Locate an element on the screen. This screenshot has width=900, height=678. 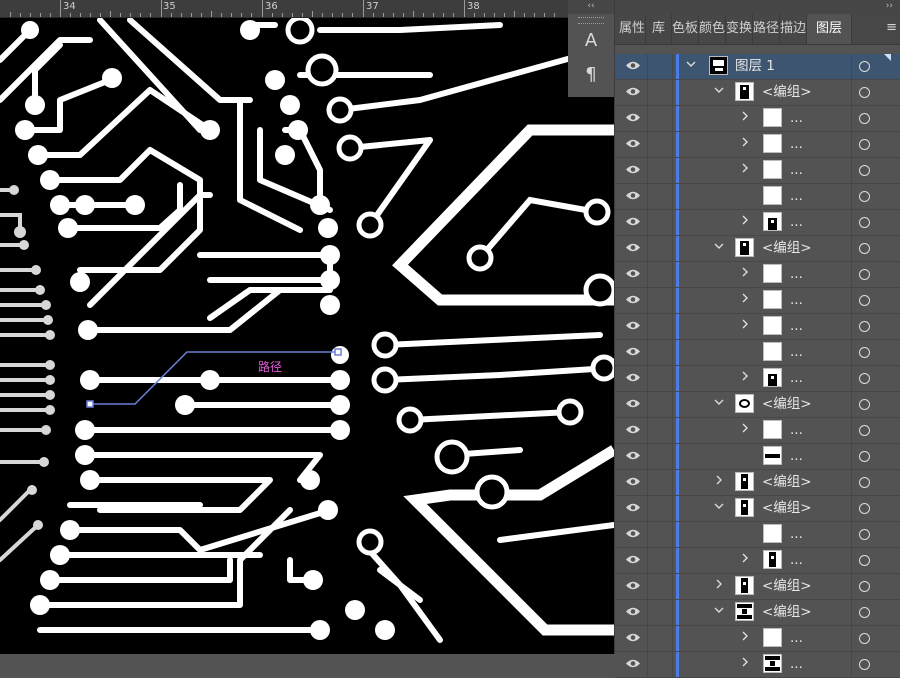
tab-pathfinder: 路径查找器 is located at coordinates (766, 29).